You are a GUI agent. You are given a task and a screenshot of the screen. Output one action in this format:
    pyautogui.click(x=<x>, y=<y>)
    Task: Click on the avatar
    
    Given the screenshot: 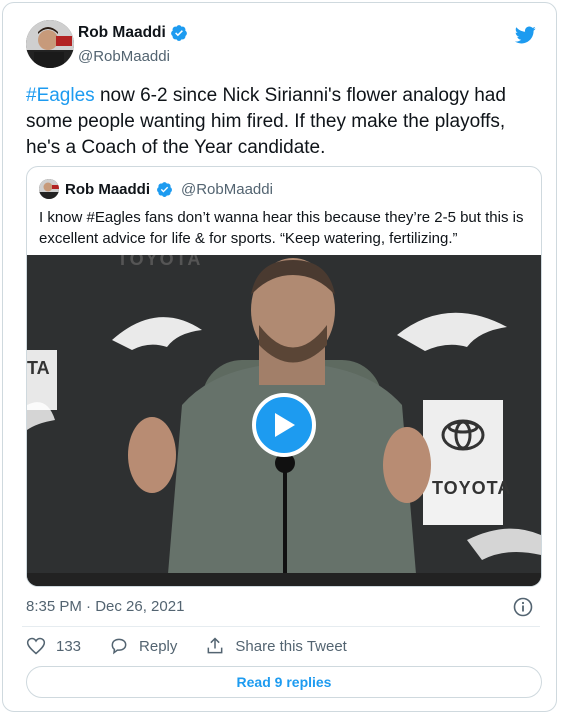 What is the action you would take?
    pyautogui.click(x=50, y=44)
    